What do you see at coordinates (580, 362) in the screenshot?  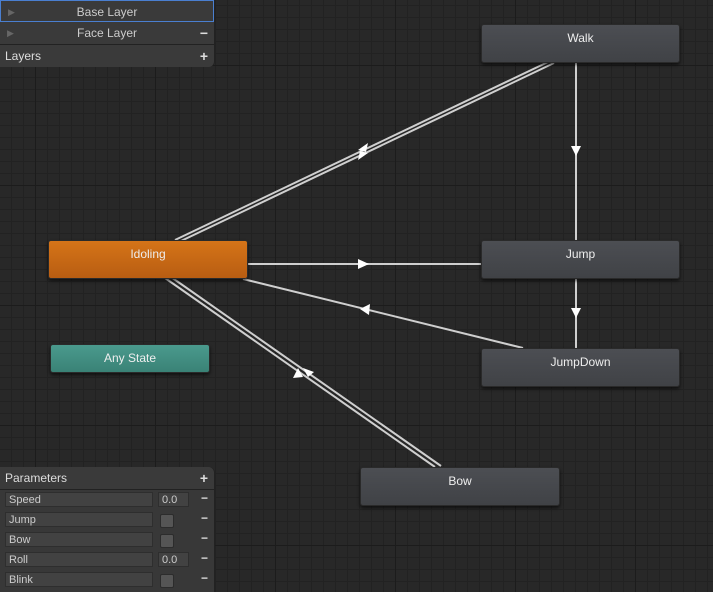 I see `state-label: JumpDown` at bounding box center [580, 362].